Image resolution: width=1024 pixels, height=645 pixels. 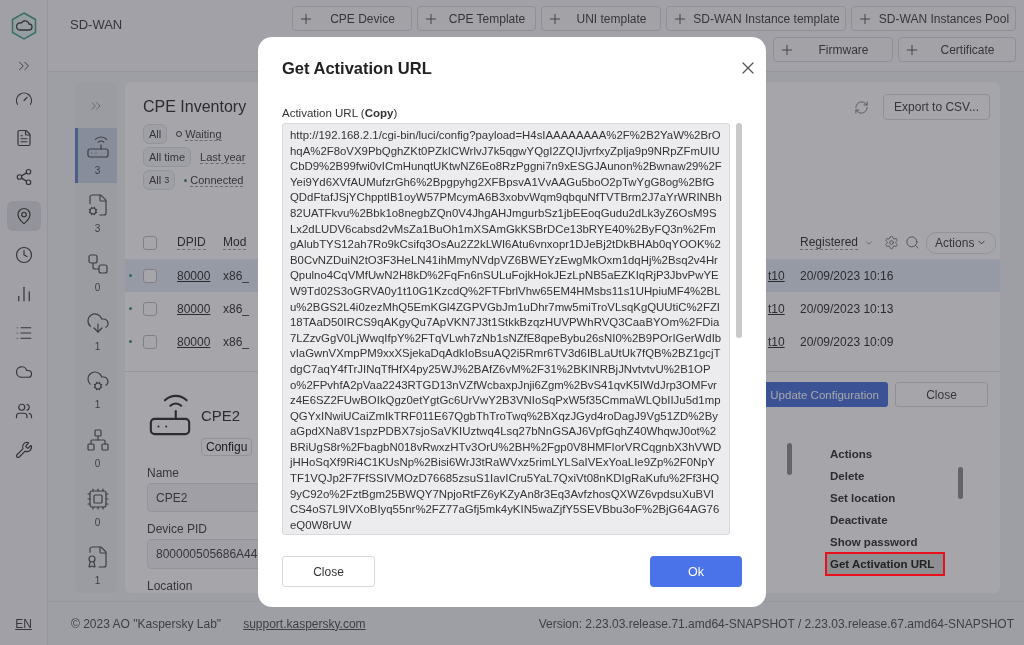 I want to click on app-title: SD-WAN, so click(x=96, y=25).